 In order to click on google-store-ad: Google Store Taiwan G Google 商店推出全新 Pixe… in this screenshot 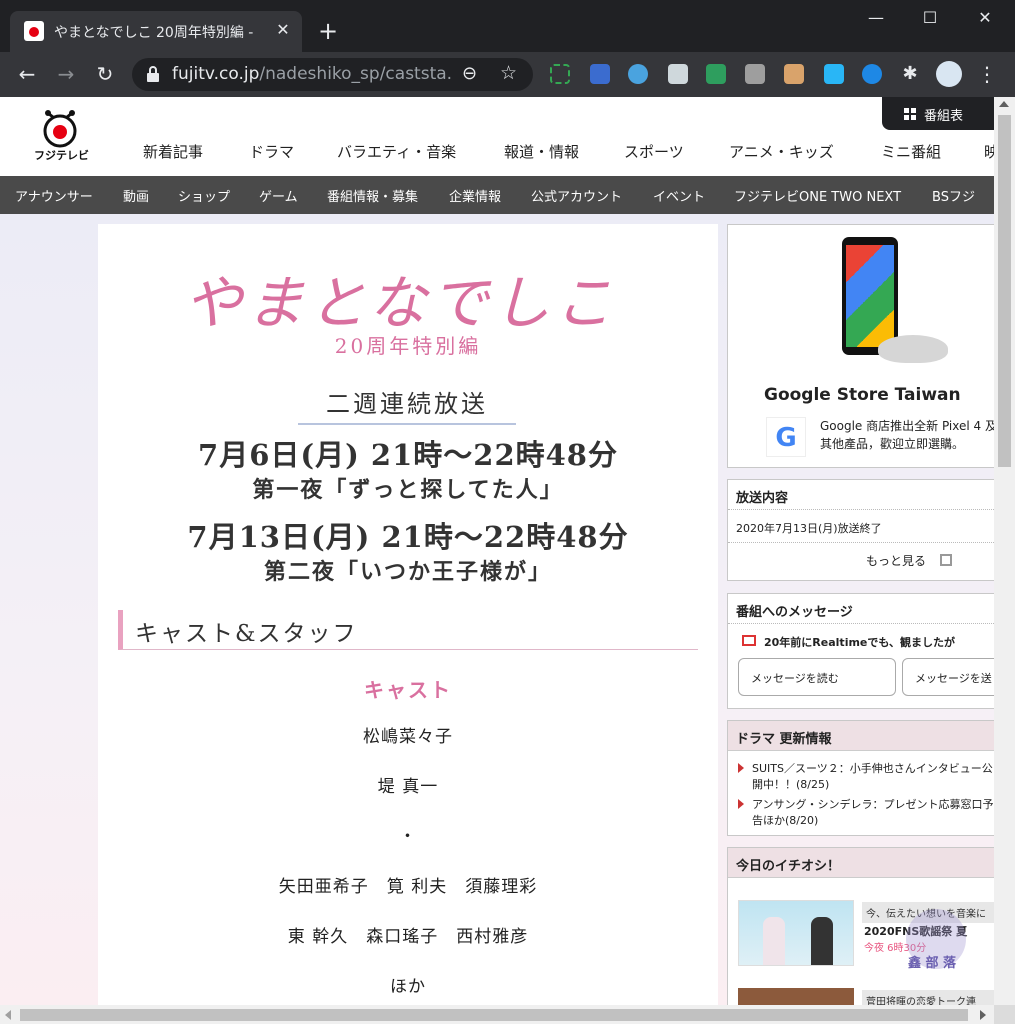, I will do `click(860, 346)`.